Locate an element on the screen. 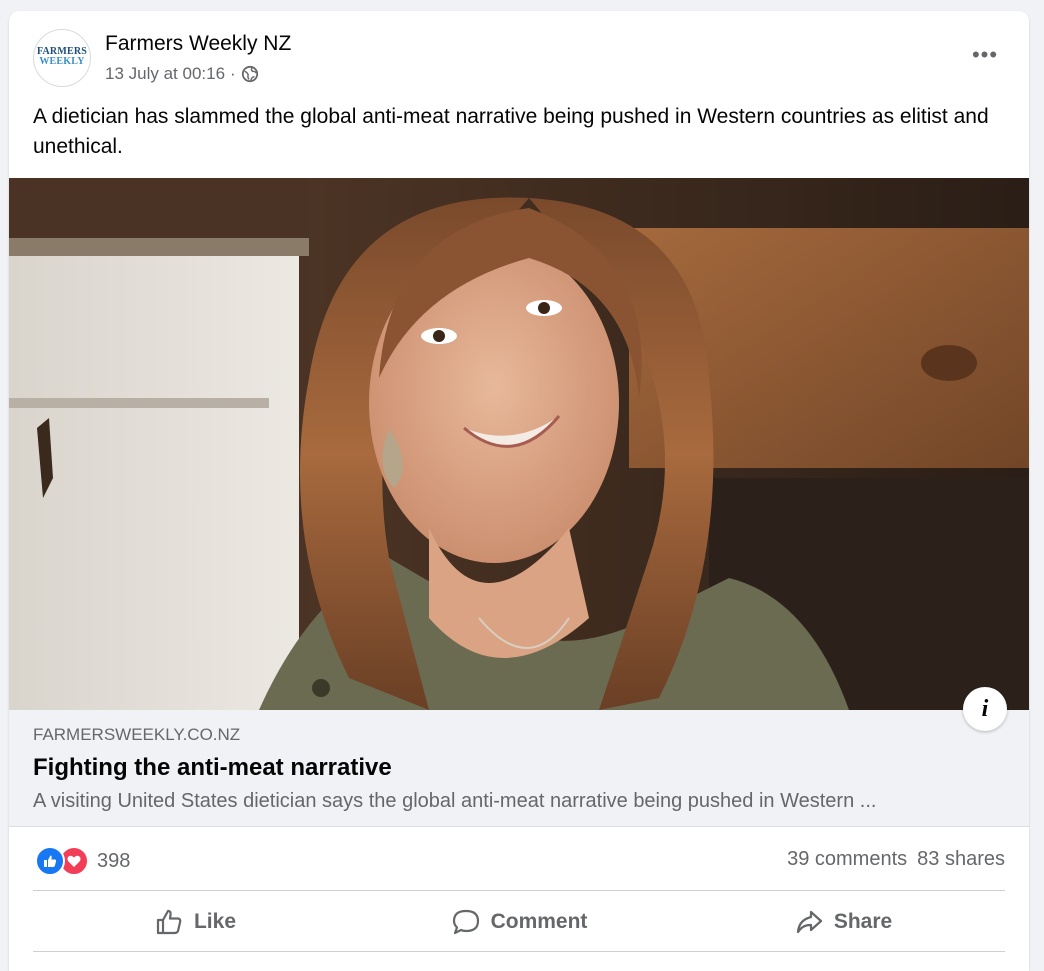 Image resolution: width=1044 pixels, height=971 pixels. like-label: Like is located at coordinates (215, 921).